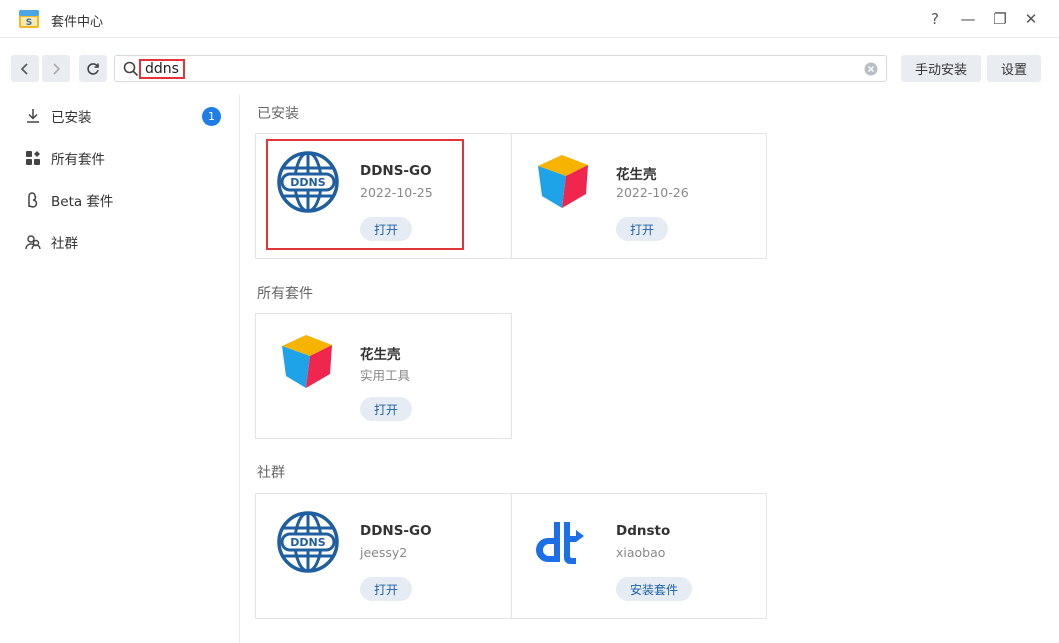 This screenshot has height=643, width=1059. I want to click on refresh-button, so click(93, 68).